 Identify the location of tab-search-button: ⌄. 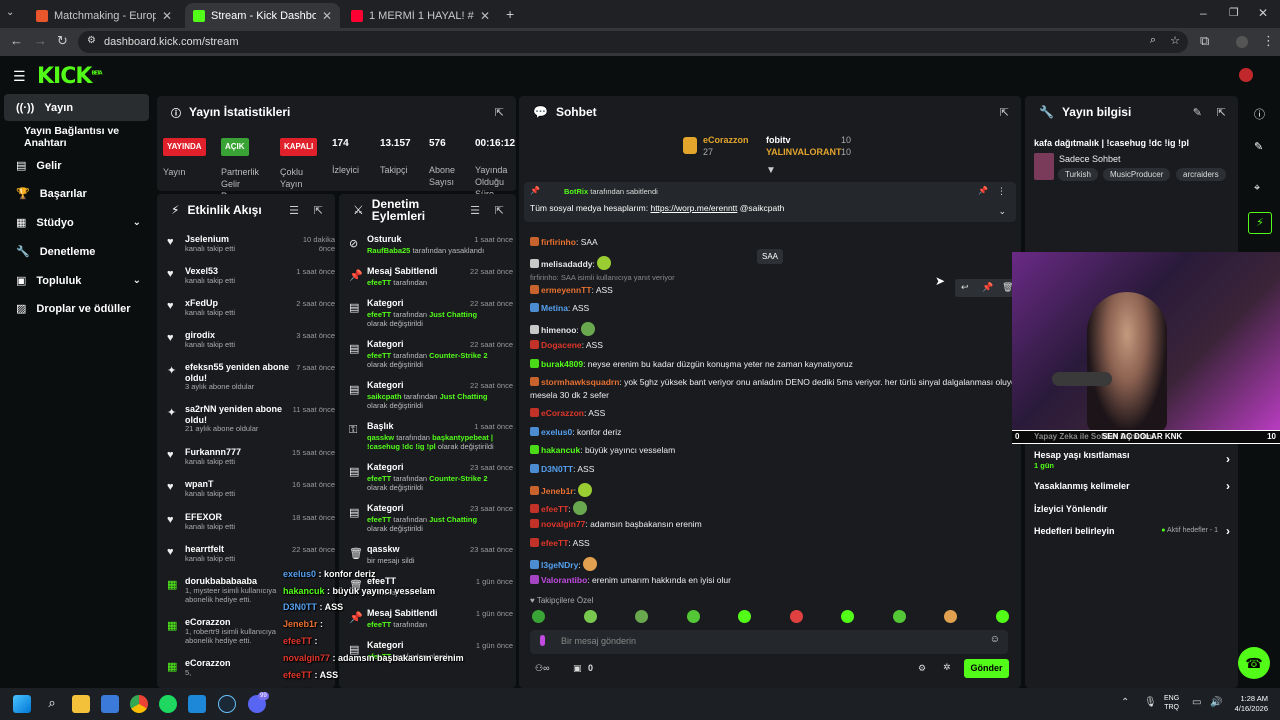
(10, 12).